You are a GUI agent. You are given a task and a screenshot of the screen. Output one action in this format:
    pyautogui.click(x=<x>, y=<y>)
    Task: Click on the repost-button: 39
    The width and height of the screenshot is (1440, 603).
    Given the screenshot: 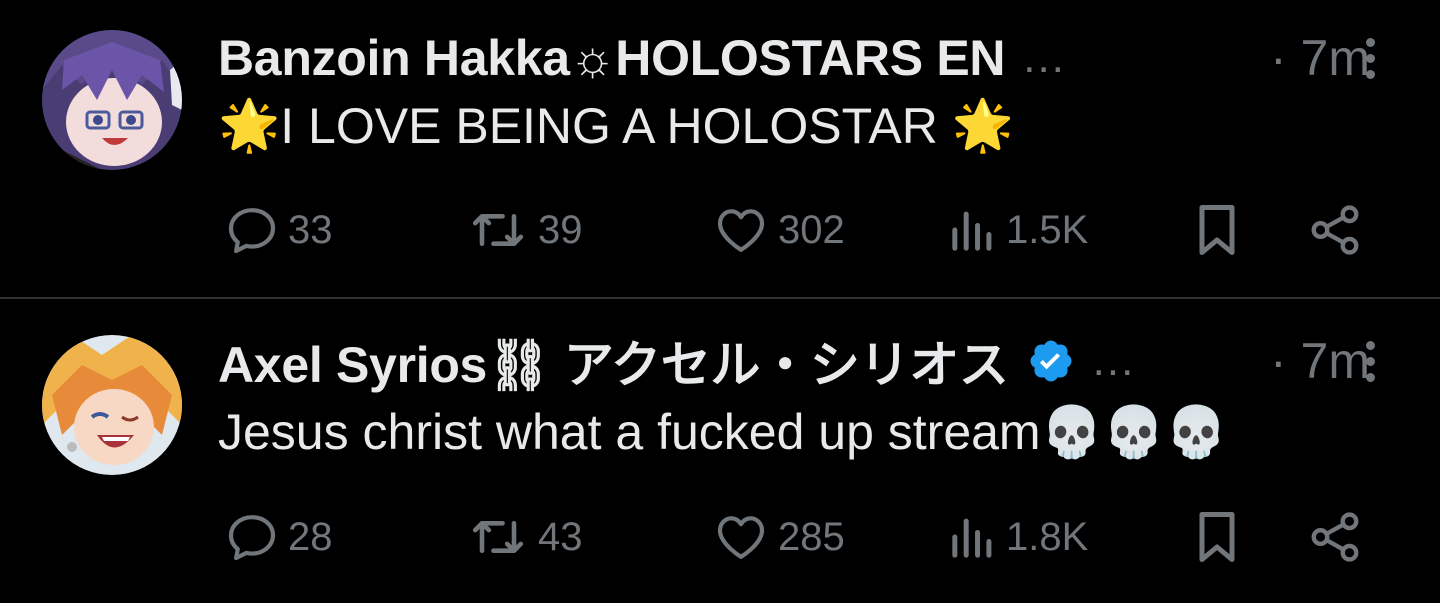 What is the action you would take?
    pyautogui.click(x=524, y=230)
    